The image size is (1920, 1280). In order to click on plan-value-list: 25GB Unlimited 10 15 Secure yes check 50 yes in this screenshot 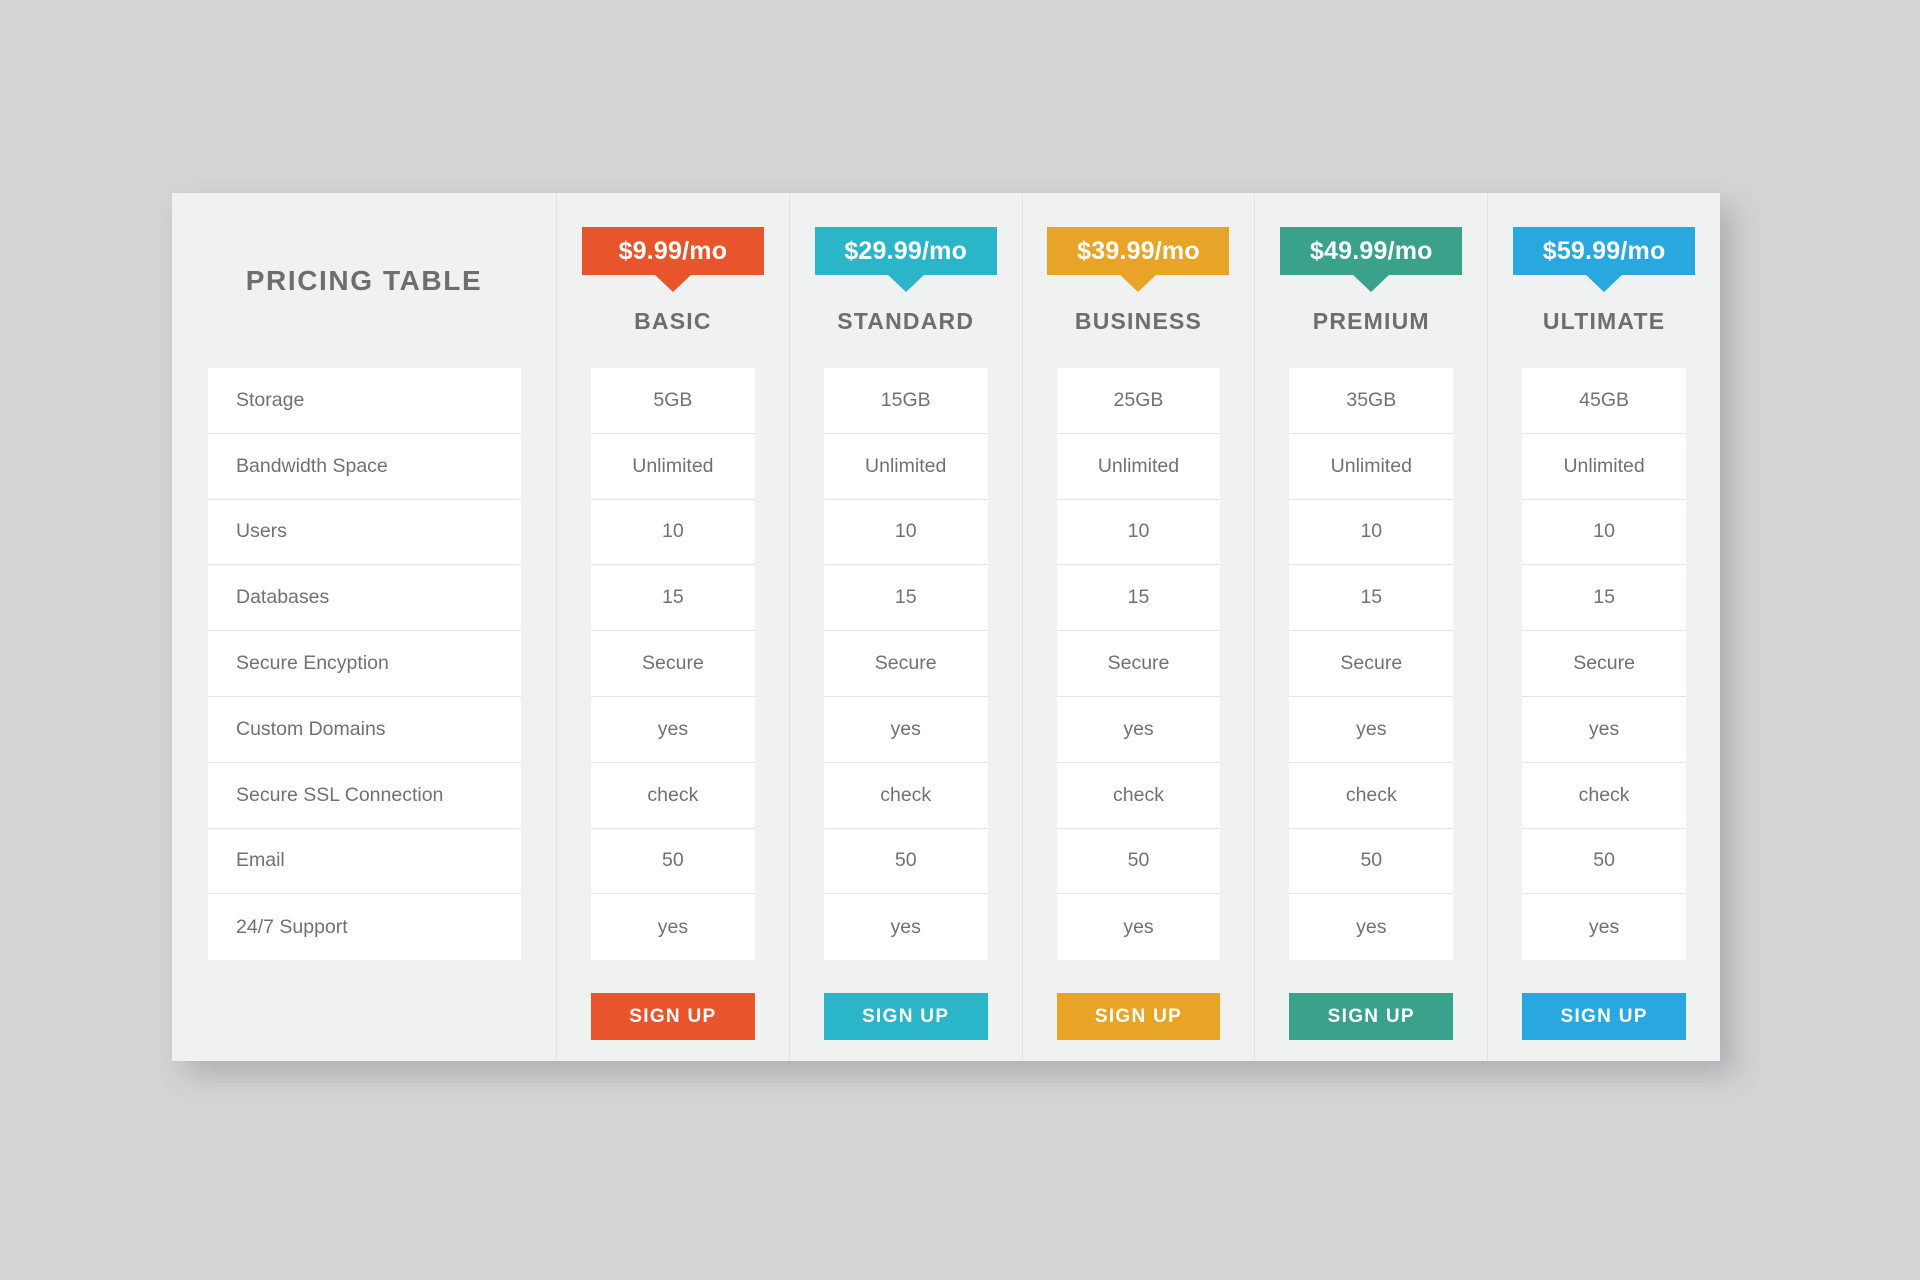, I will do `click(1139, 664)`.